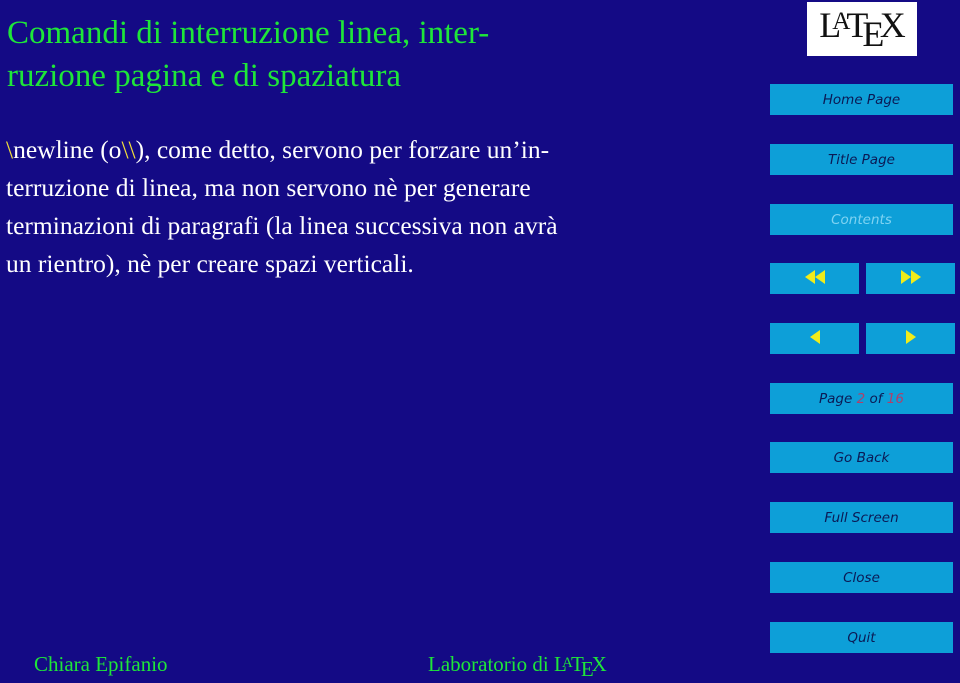  Describe the element at coordinates (248, 33) in the screenshot. I see `slide-title-line: Comandi di interruzione linea, inter-` at that location.